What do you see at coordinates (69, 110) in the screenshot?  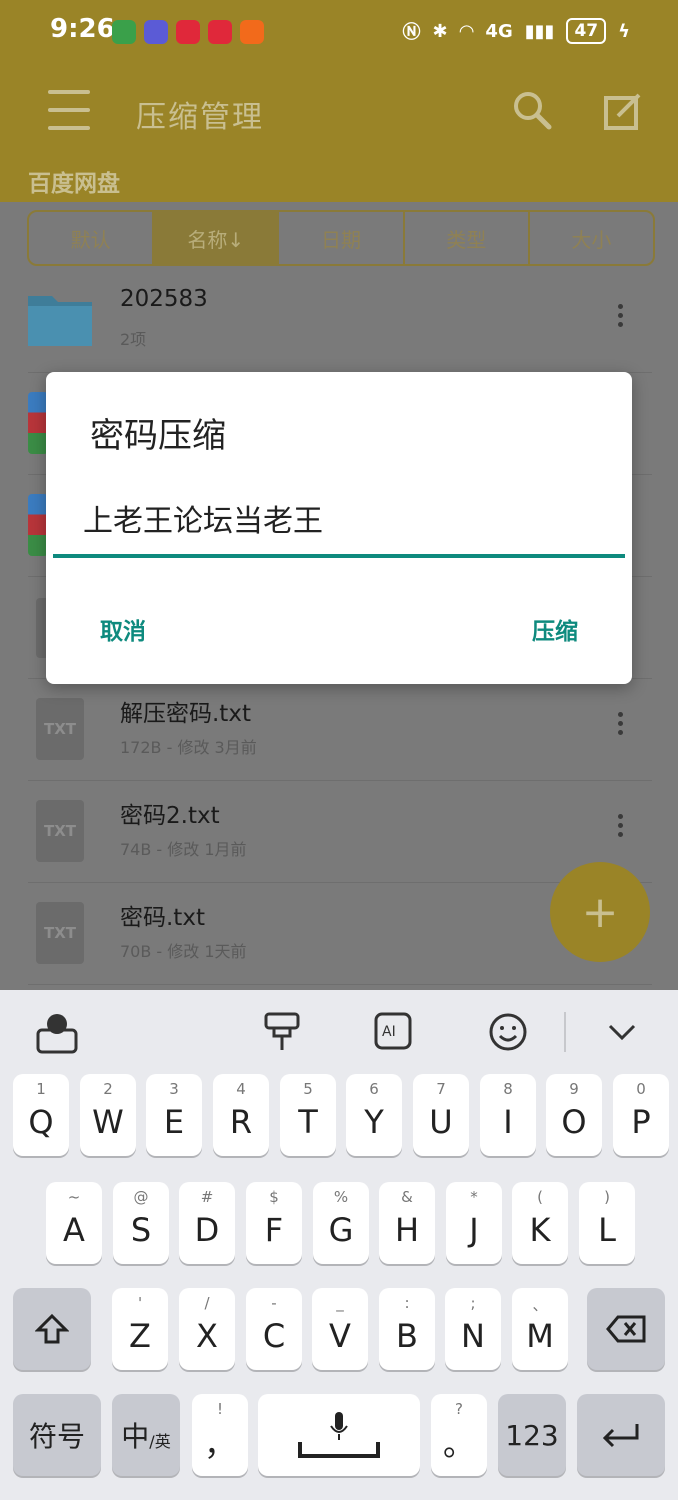 I see `menu-icon` at bounding box center [69, 110].